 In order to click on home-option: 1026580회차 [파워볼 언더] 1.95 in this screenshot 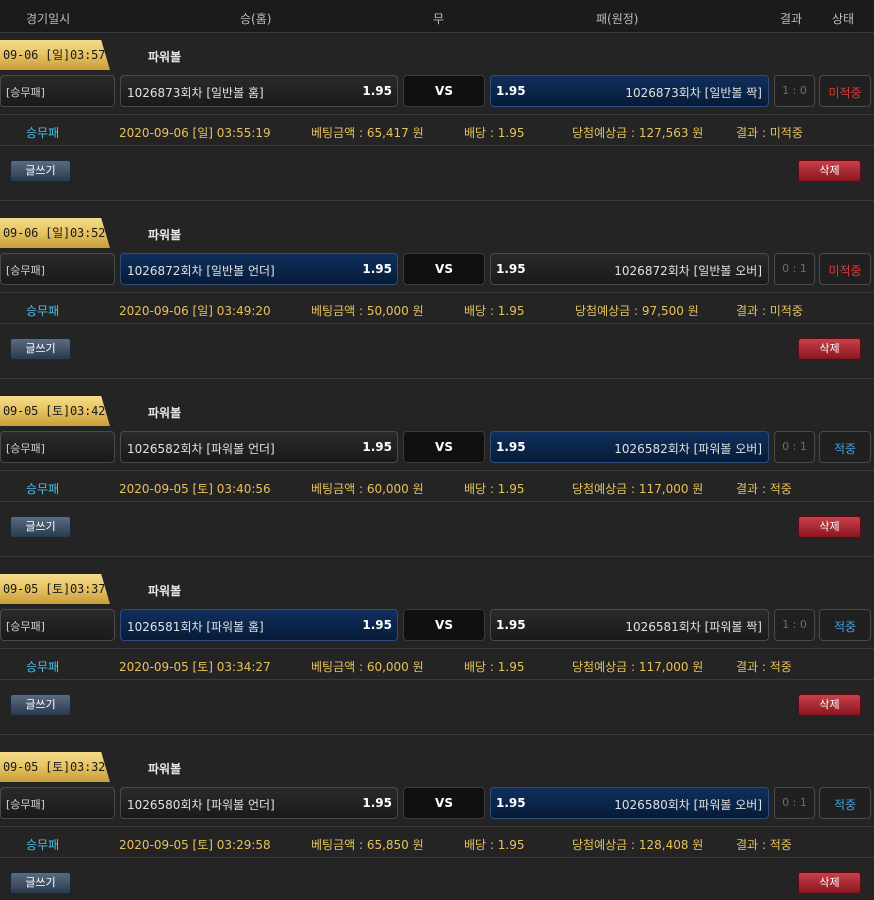, I will do `click(259, 803)`.